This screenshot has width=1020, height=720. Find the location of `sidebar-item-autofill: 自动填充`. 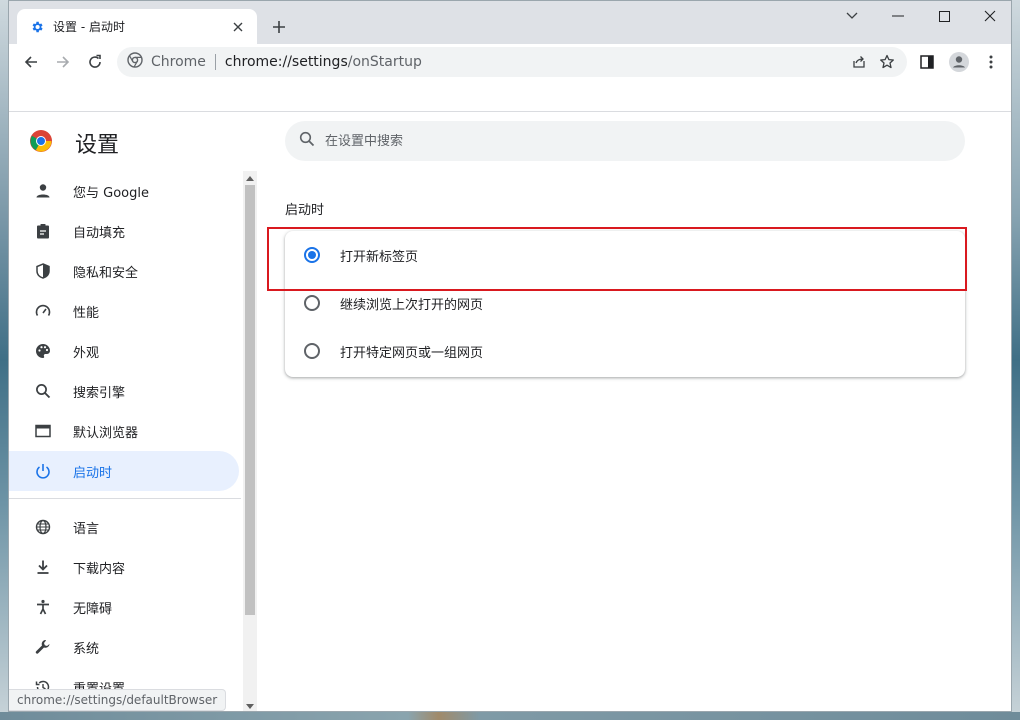

sidebar-item-autofill: 自动填充 is located at coordinates (124, 231).